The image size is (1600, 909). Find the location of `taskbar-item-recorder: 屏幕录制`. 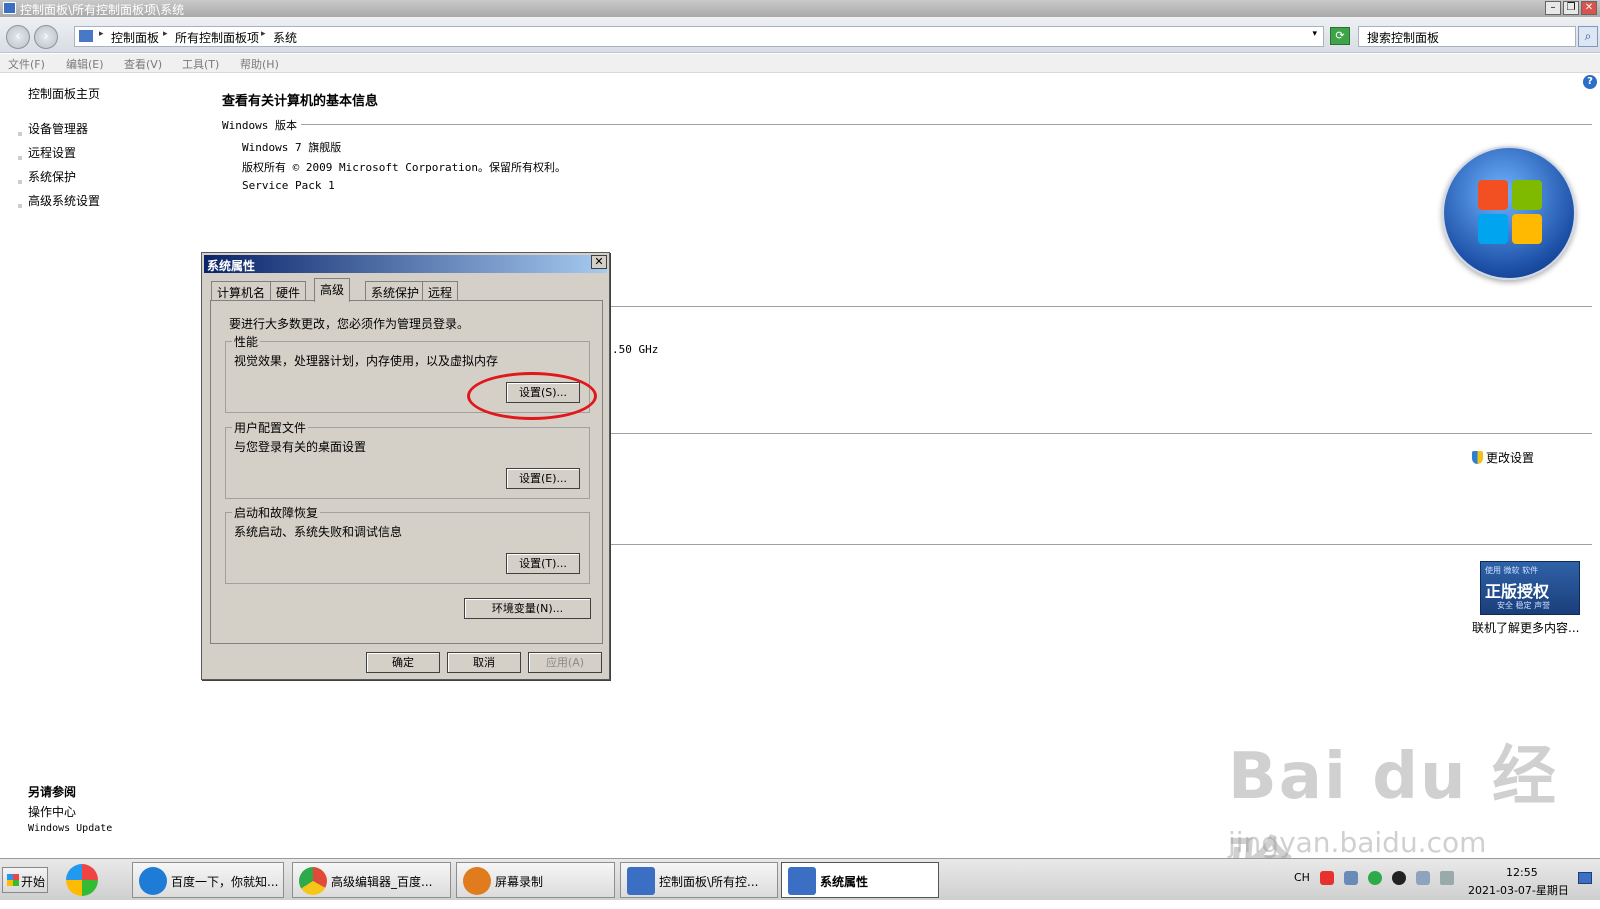

taskbar-item-recorder: 屏幕录制 is located at coordinates (535, 880).